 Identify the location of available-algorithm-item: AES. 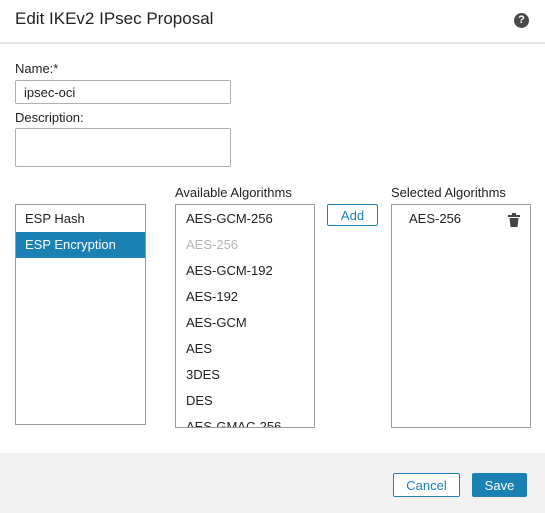
(245, 349).